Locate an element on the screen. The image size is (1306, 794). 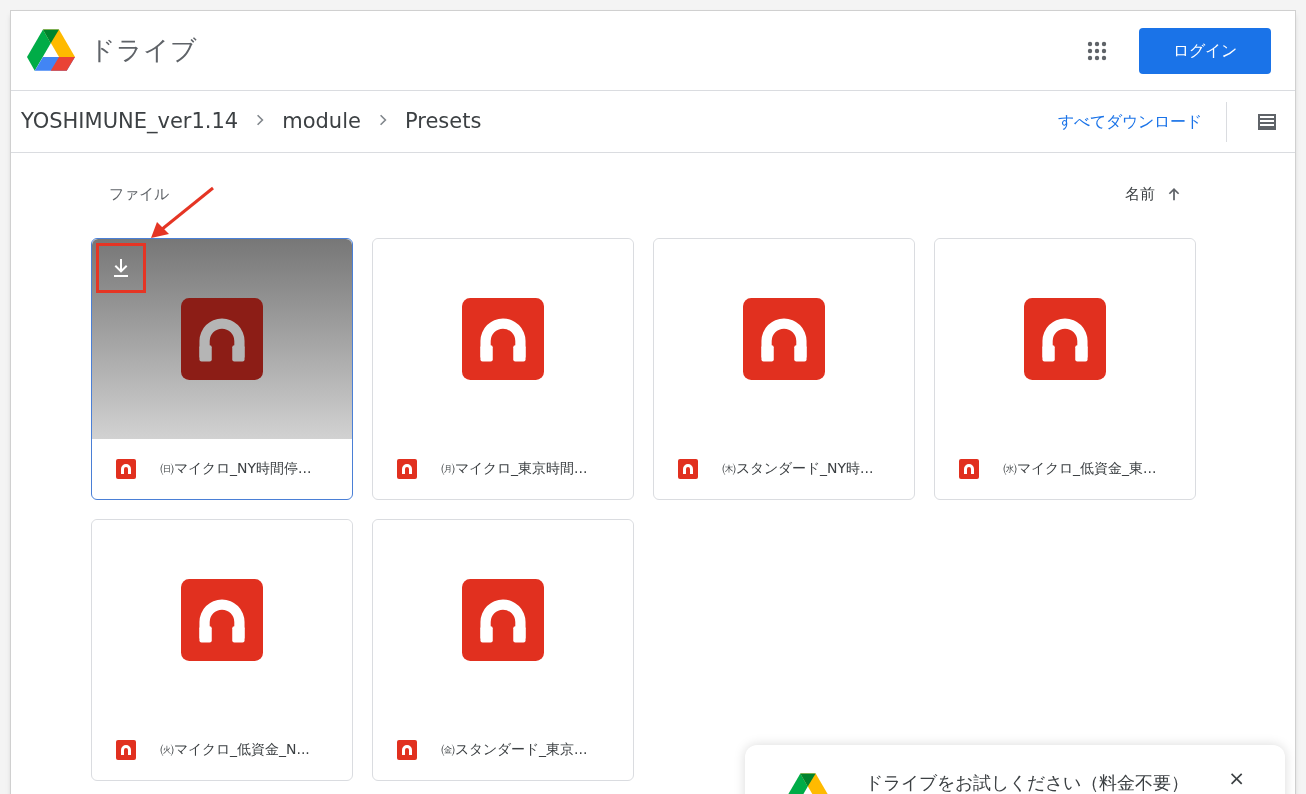
close-button: × is located at coordinates (1236, 778).